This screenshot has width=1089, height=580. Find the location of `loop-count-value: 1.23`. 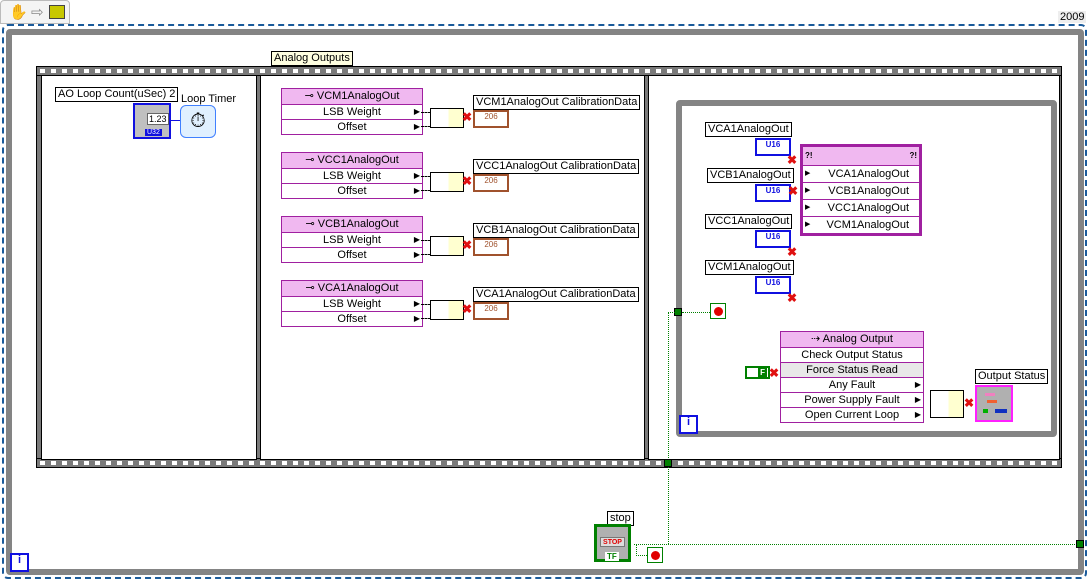

loop-count-value: 1.23 is located at coordinates (158, 119).